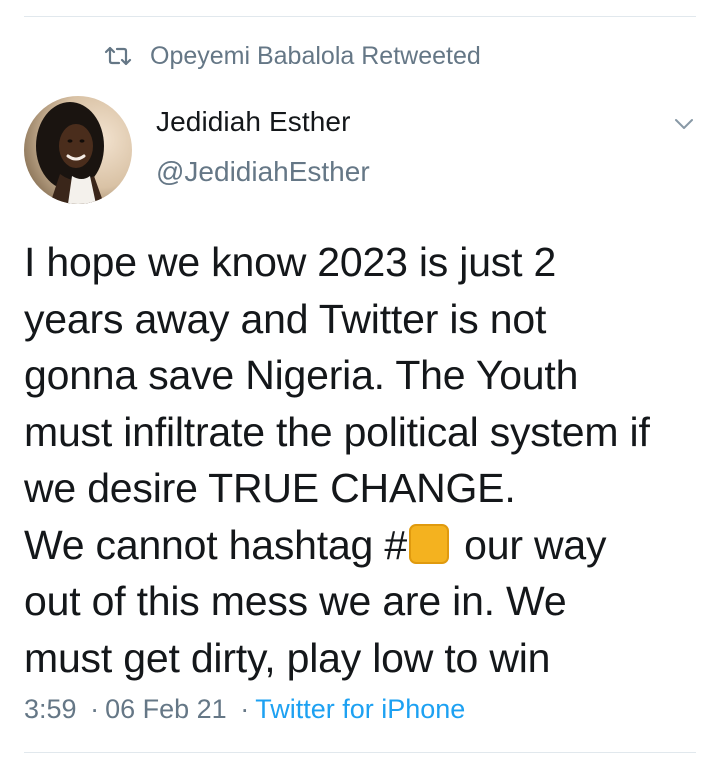 Image resolution: width=720 pixels, height=768 pixels. Describe the element at coordinates (428, 543) in the screenshot. I see `orange-square-emoji` at that location.